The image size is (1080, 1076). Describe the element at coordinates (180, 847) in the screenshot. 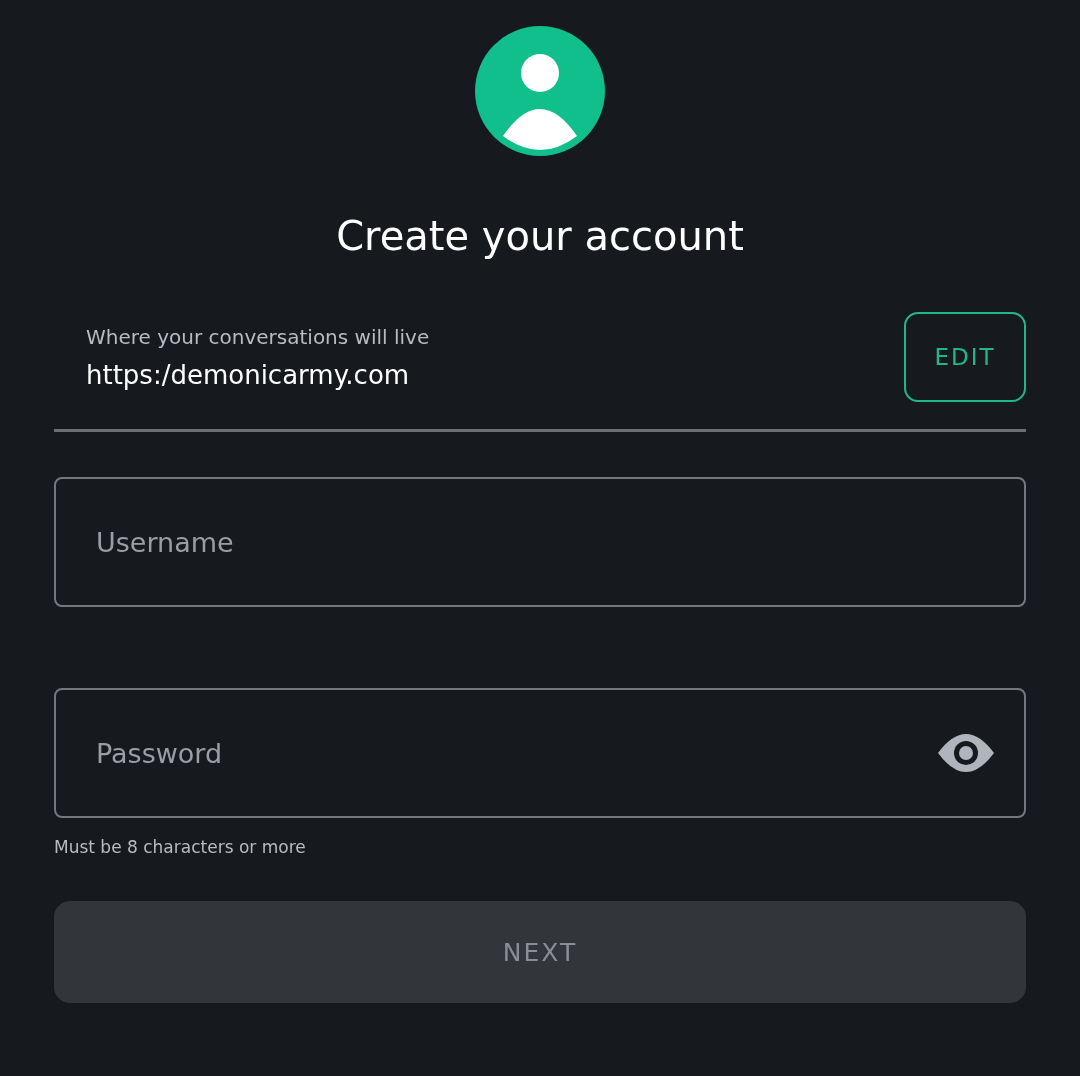

I see `password-hint: Must be 8 characters or more` at that location.